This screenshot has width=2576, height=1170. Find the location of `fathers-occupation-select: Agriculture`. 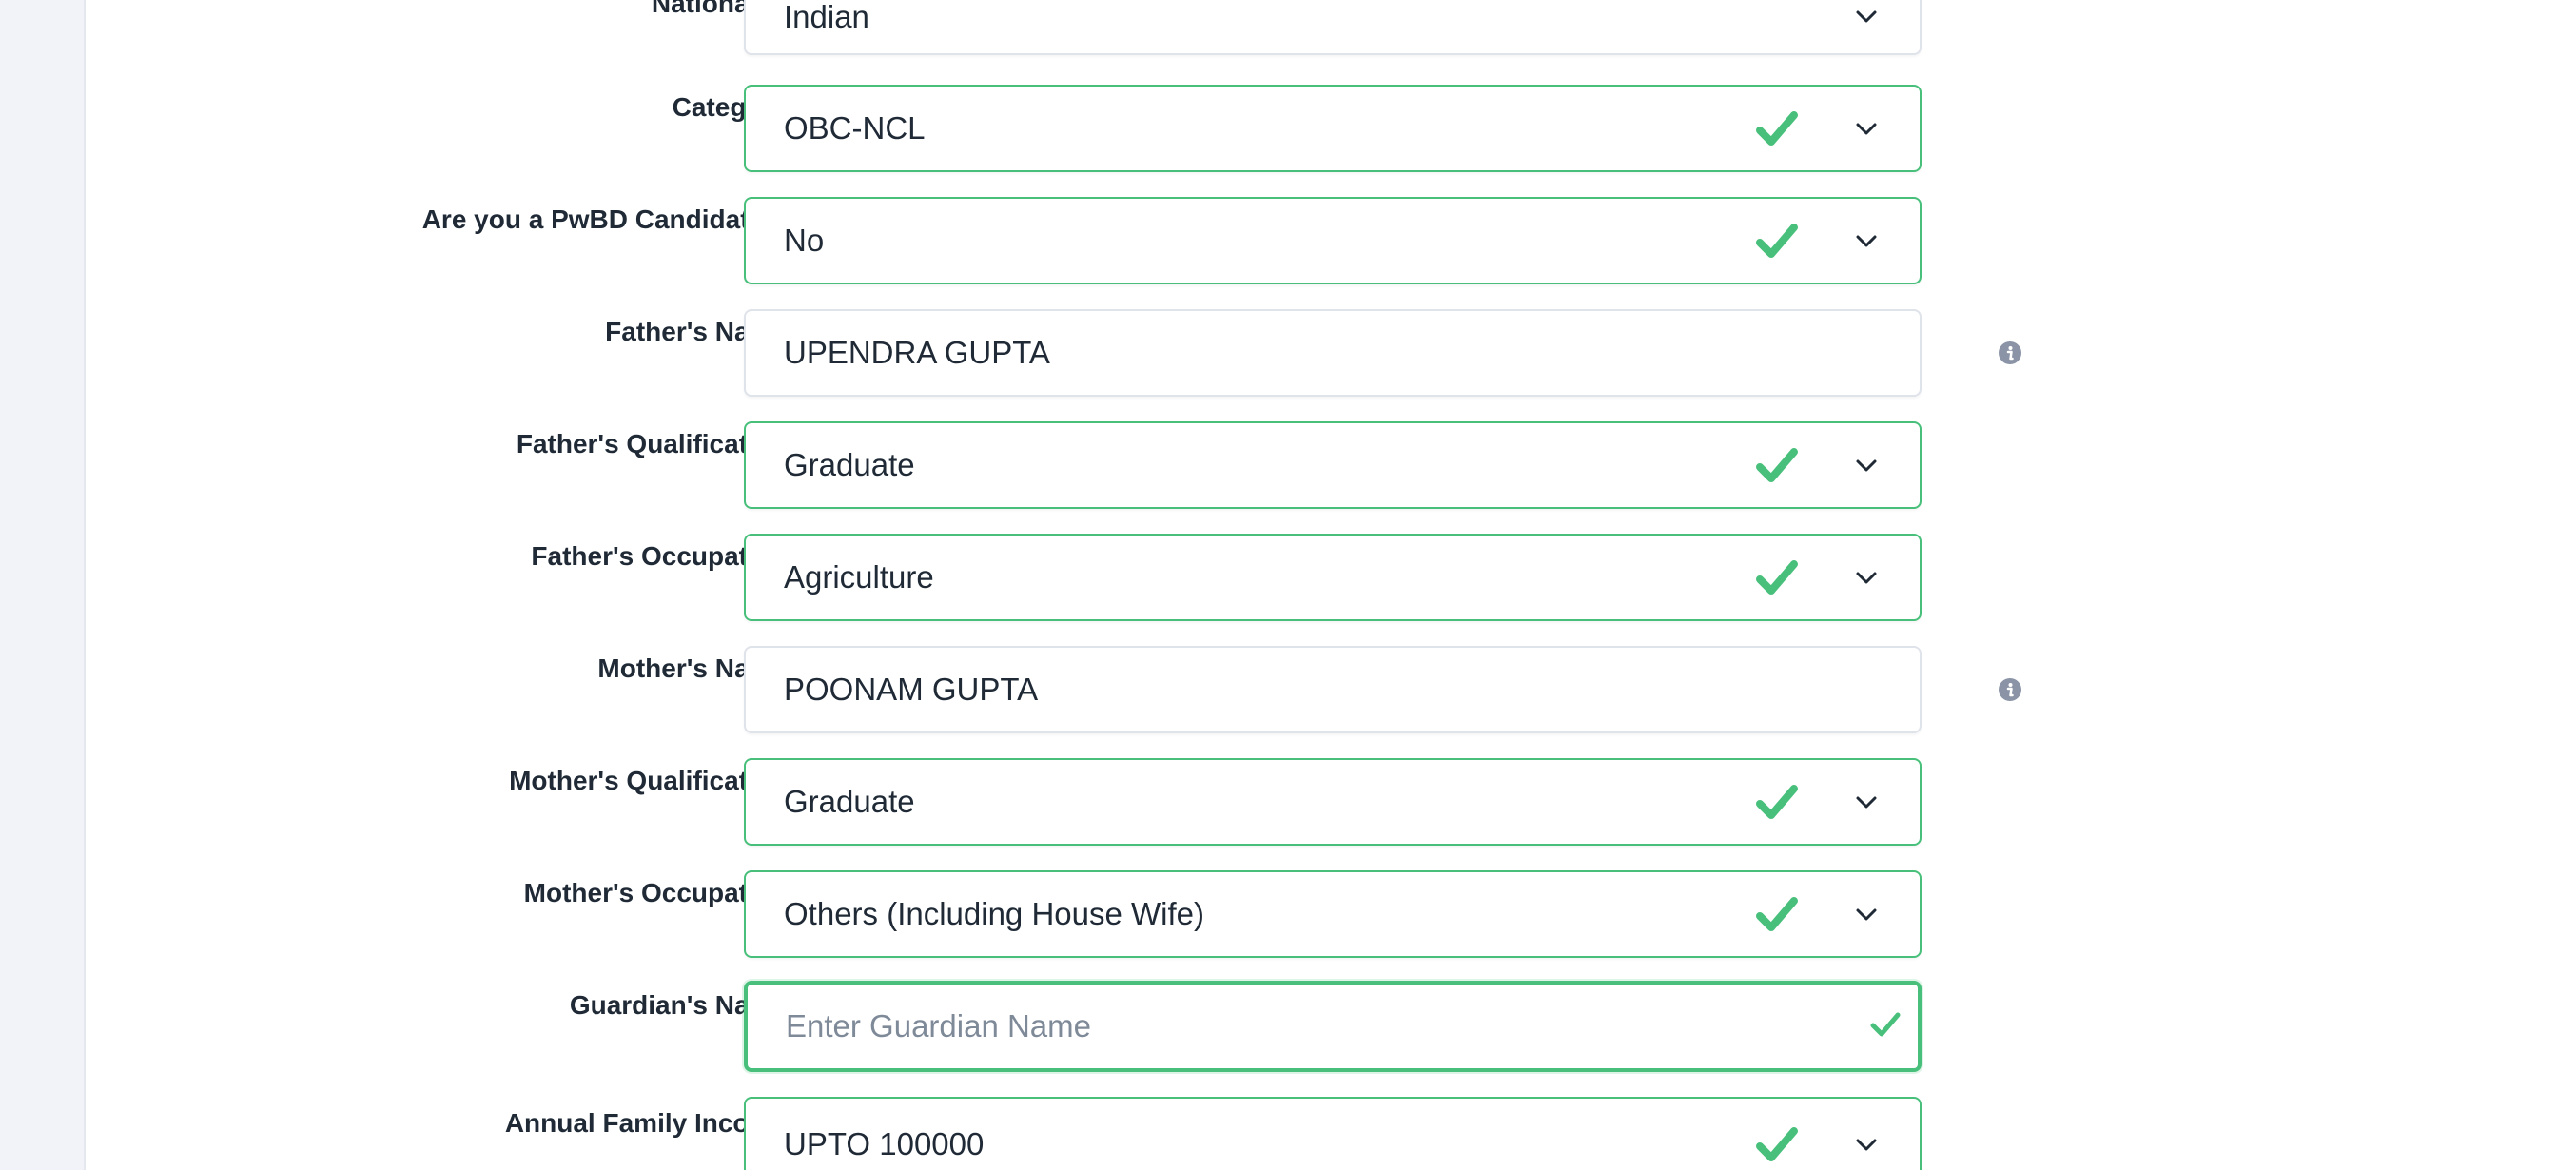

fathers-occupation-select: Agriculture is located at coordinates (1333, 577).